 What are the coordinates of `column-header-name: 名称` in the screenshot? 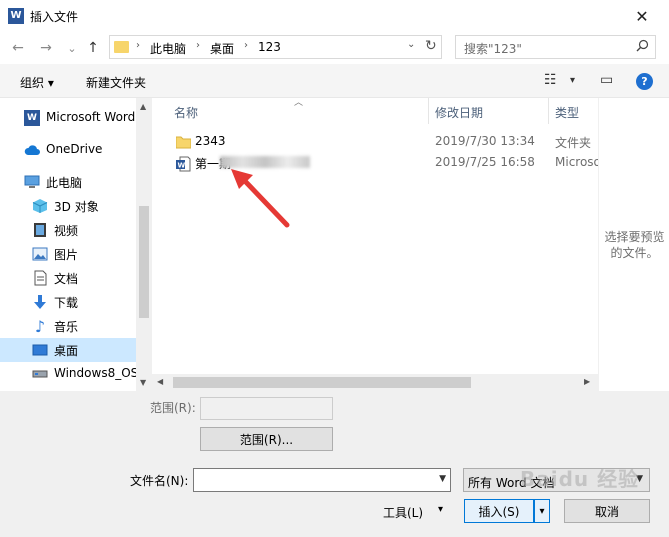 It's located at (301, 111).